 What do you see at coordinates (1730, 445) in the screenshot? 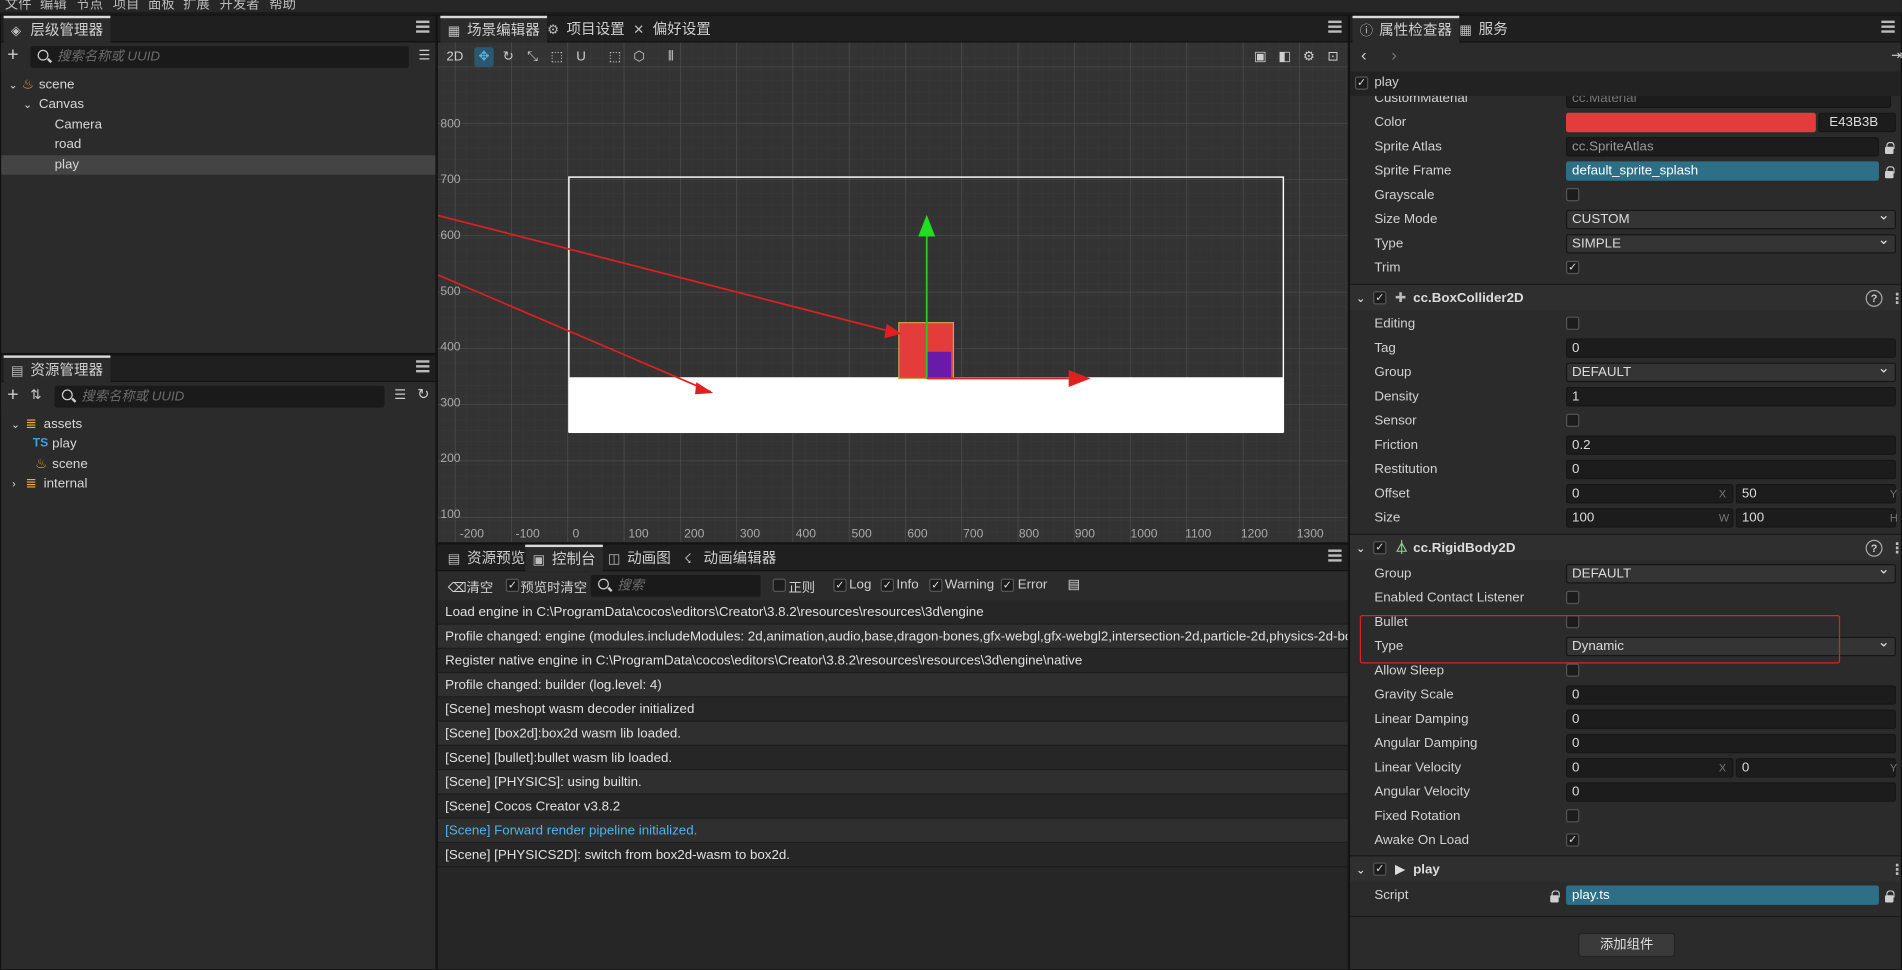
I see `friction-input: 0.2` at bounding box center [1730, 445].